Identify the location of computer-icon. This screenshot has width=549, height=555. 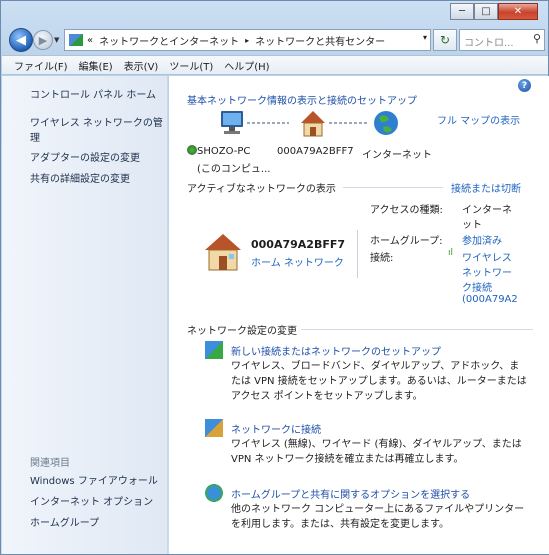
(232, 122).